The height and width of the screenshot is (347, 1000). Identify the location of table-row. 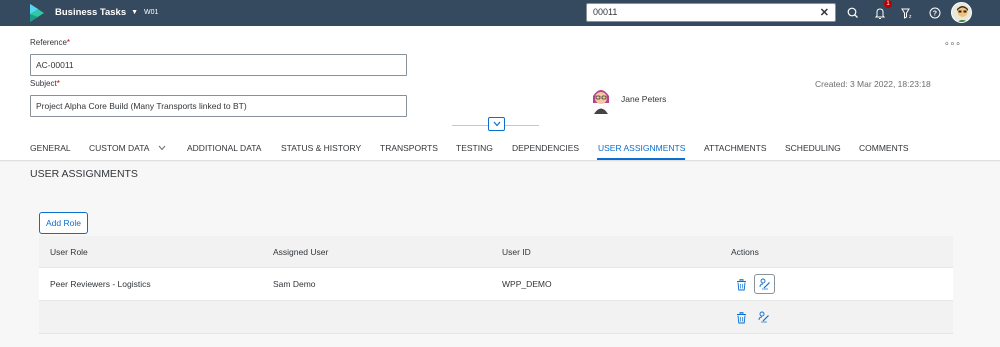
(496, 317).